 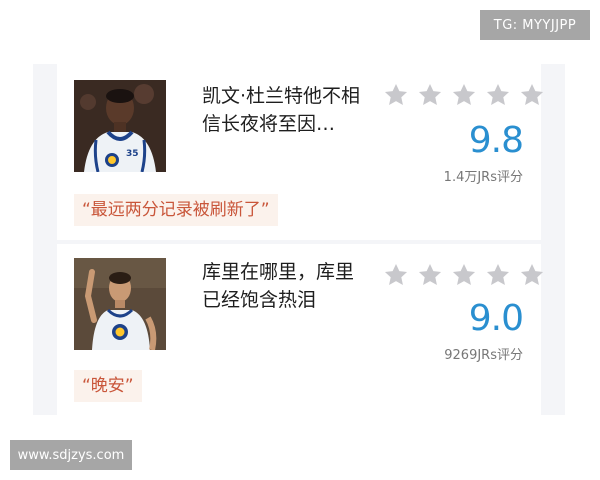 What do you see at coordinates (120, 304) in the screenshot?
I see `player-photo` at bounding box center [120, 304].